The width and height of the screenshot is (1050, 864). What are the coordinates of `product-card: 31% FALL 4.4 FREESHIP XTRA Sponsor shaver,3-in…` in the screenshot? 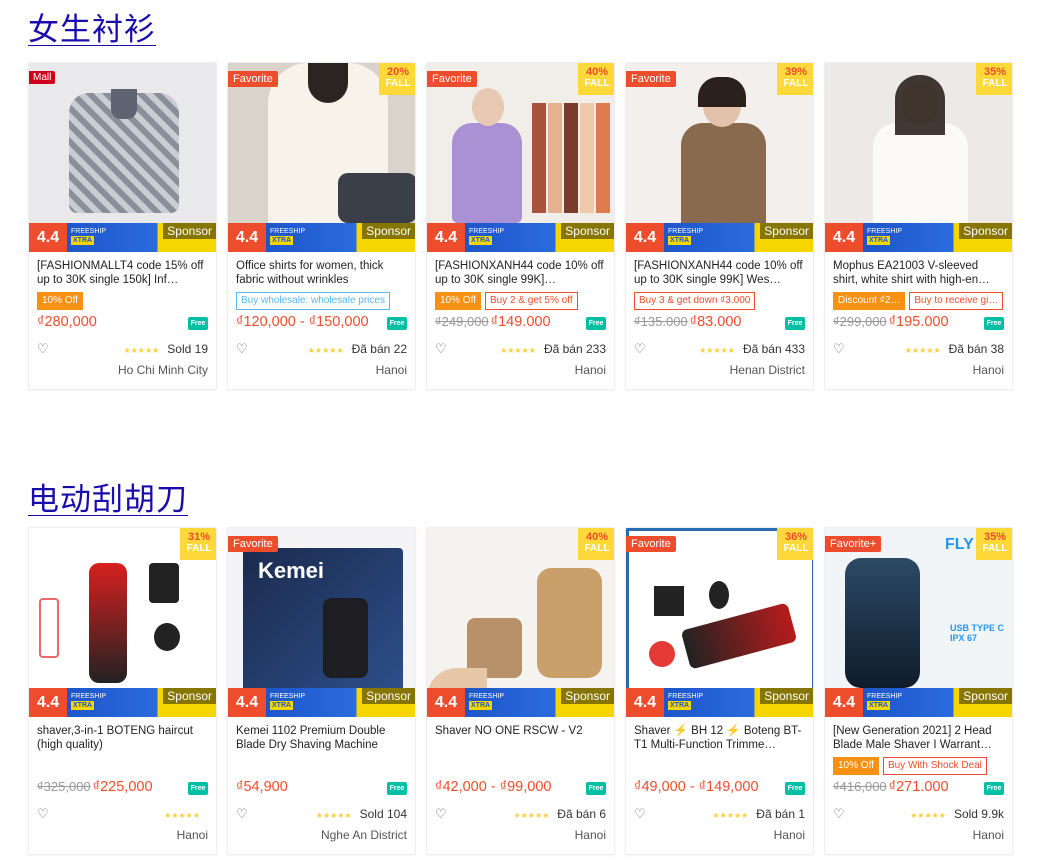 It's located at (122, 691).